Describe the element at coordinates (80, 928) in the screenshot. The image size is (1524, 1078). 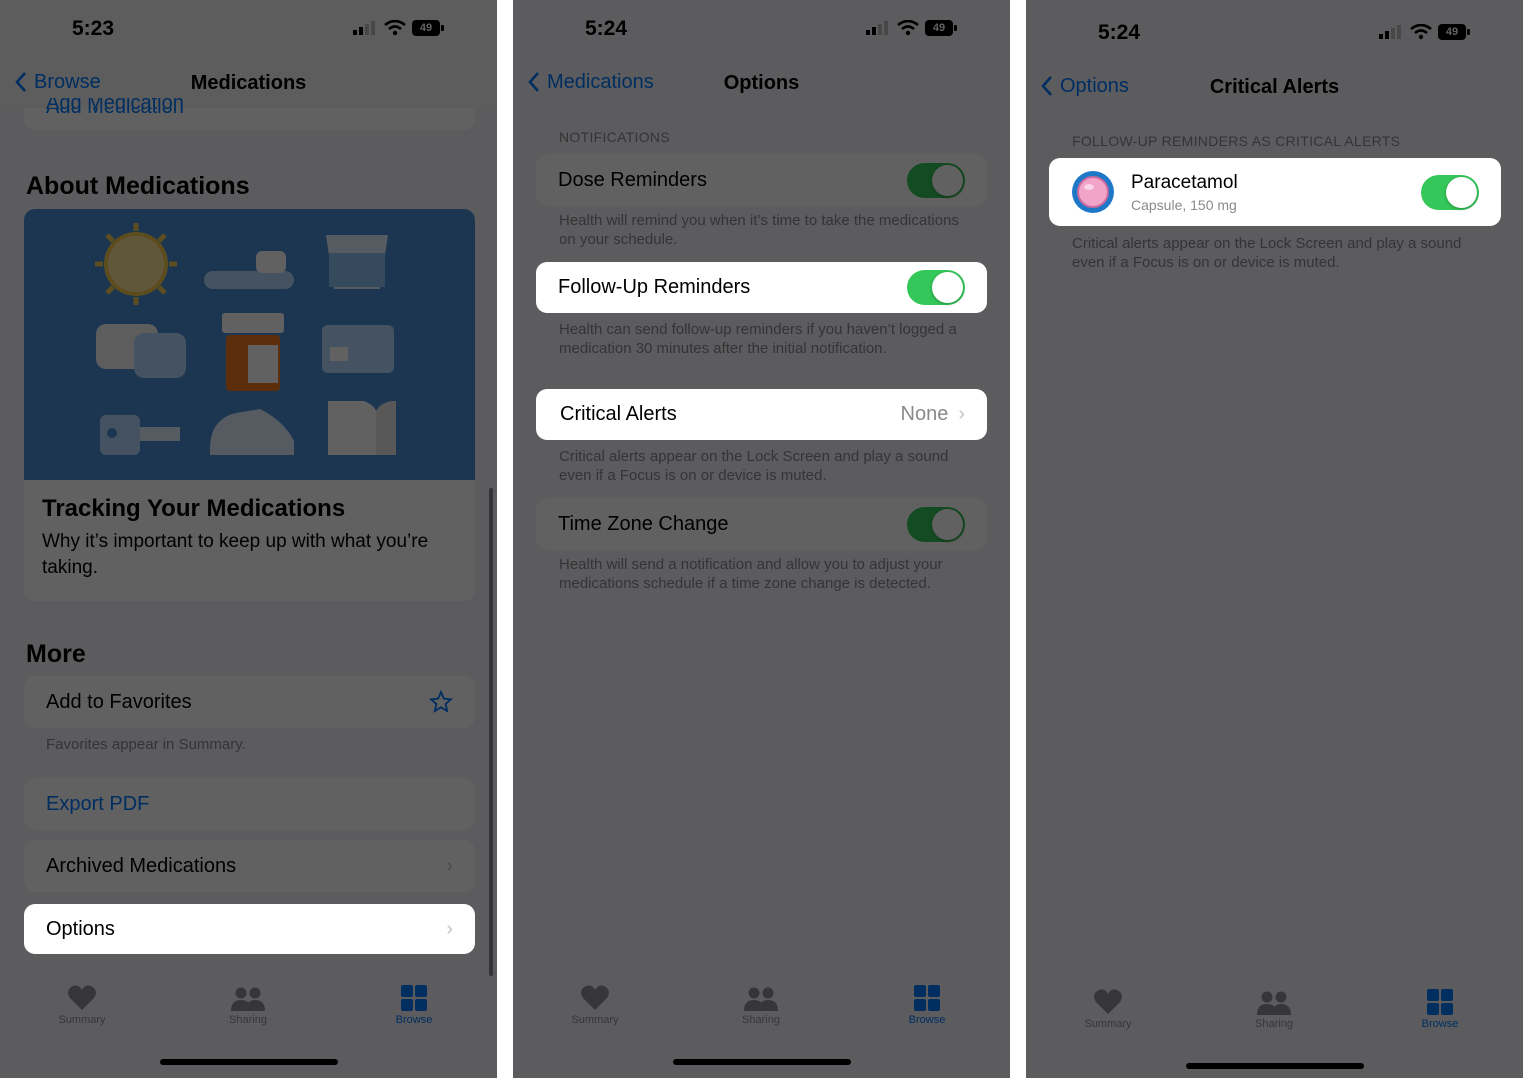
I see `options-label: Options` at that location.